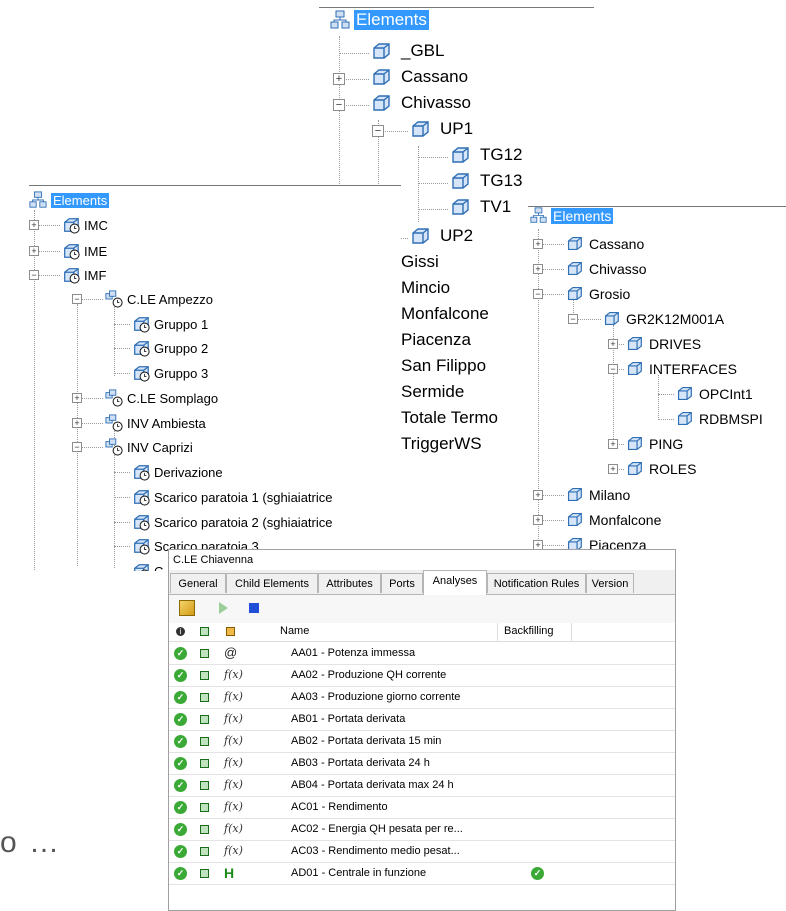 This screenshot has height=911, width=786. What do you see at coordinates (422, 719) in the screenshot?
I see `table-row: ✓ f(x) AB01 - Portata derivata` at bounding box center [422, 719].